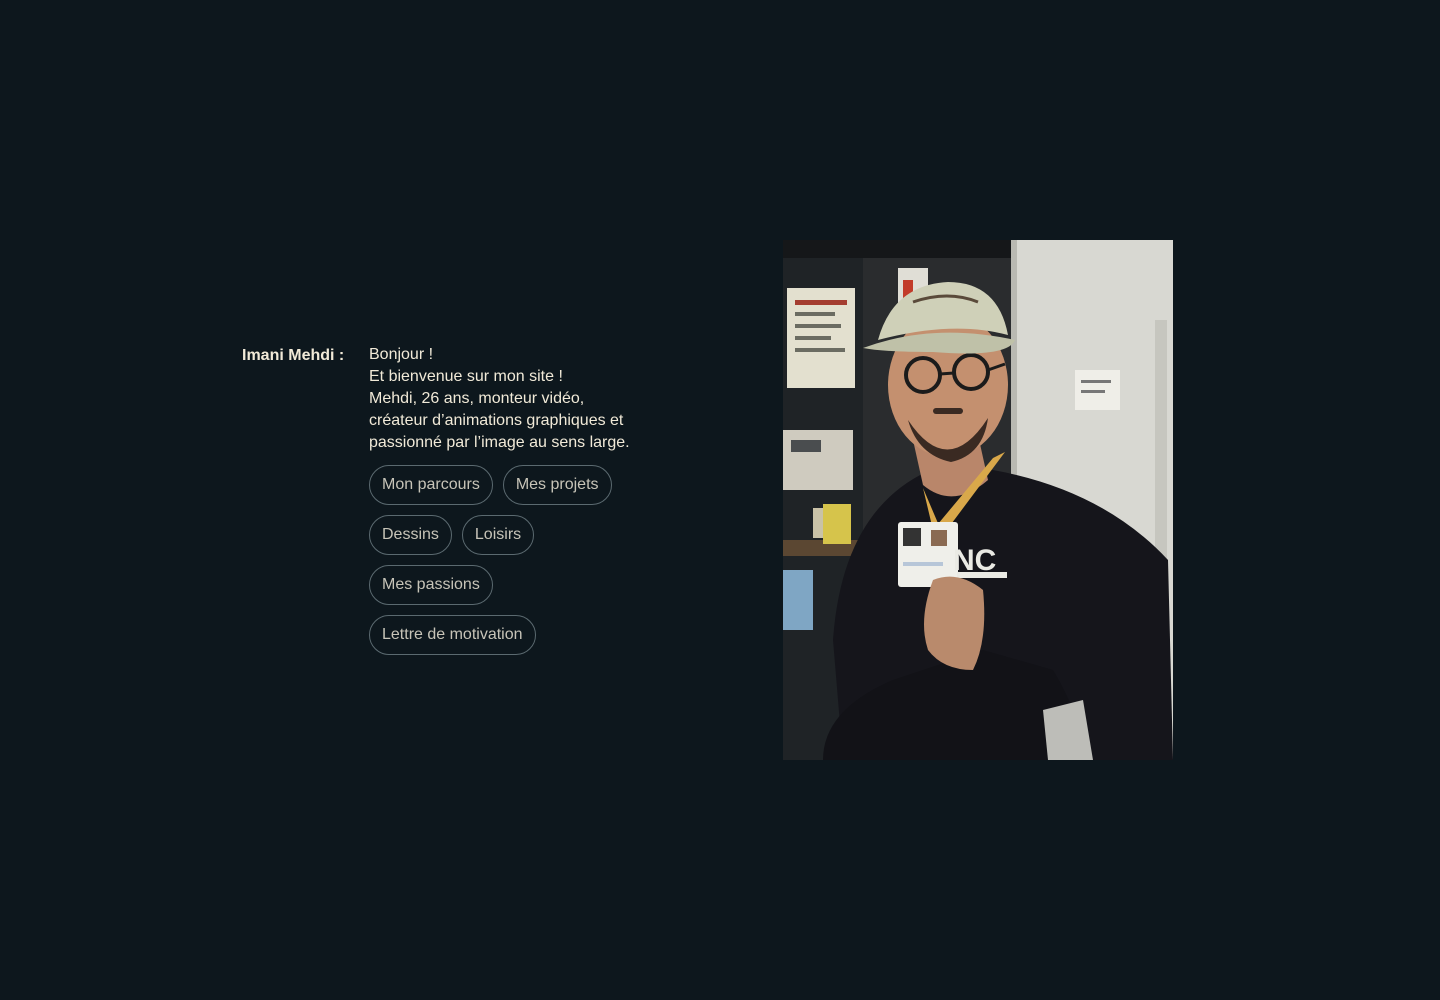 This screenshot has height=1000, width=1440. What do you see at coordinates (499, 585) in the screenshot?
I see `button-row-3: Mes passions` at bounding box center [499, 585].